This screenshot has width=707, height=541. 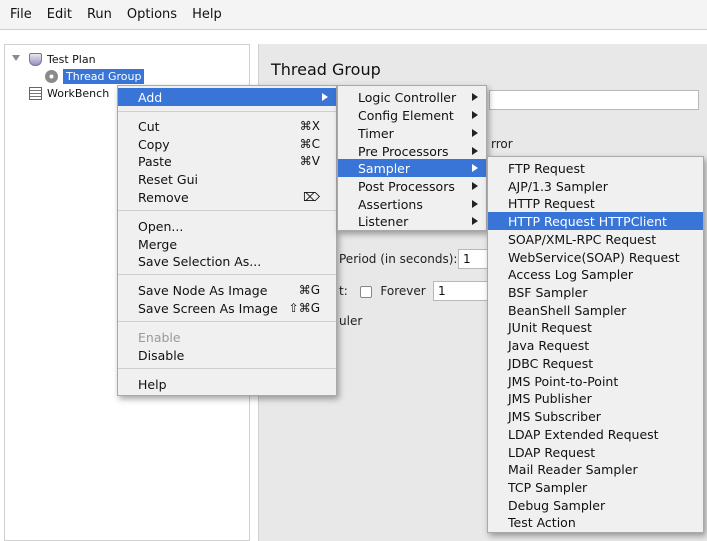 I want to click on shortcut-label: ⌘G, so click(x=309, y=290).